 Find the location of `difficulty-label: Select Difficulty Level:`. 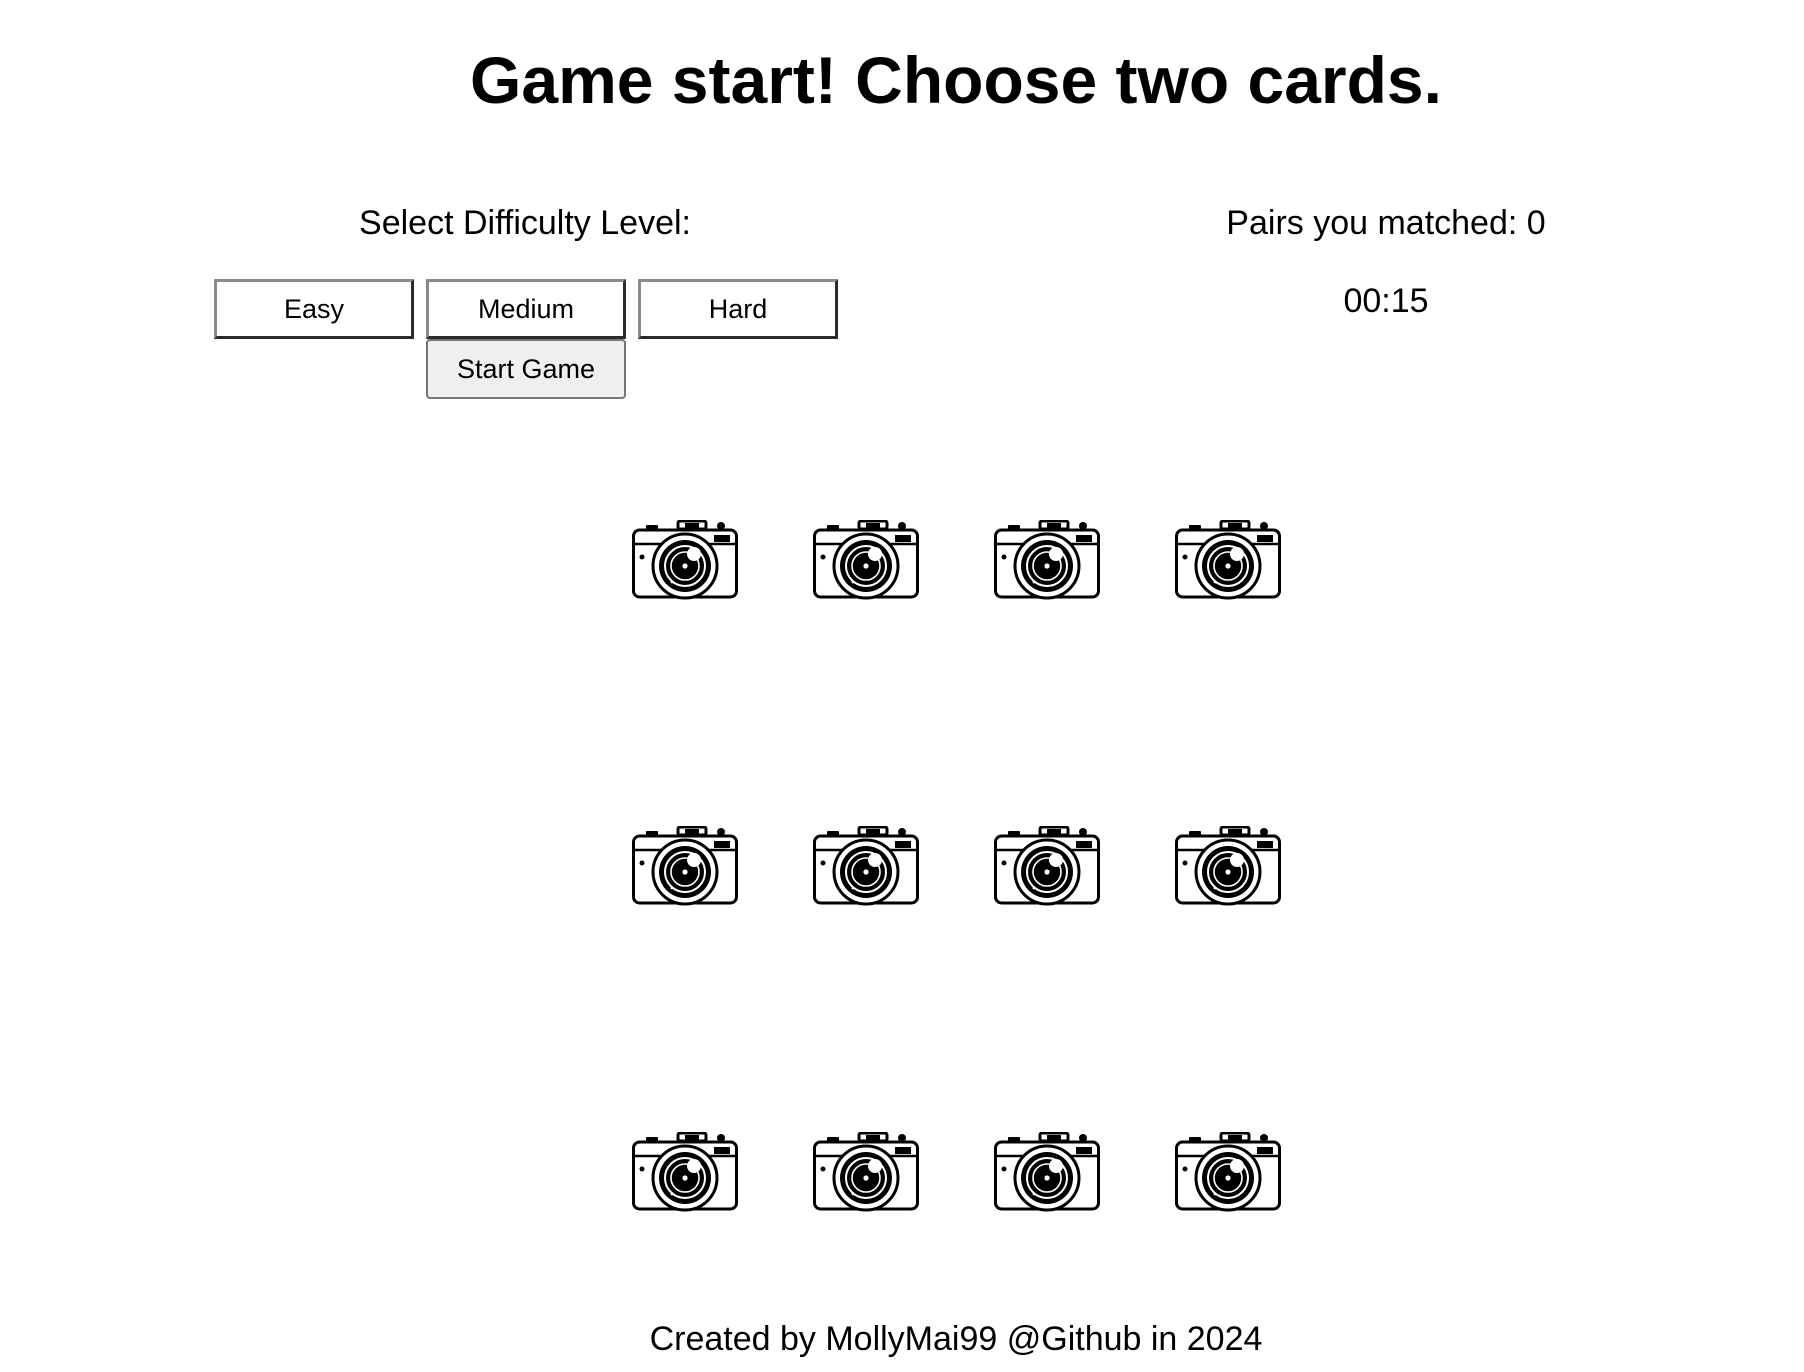

difficulty-label: Select Difficulty Level: is located at coordinates (525, 223).